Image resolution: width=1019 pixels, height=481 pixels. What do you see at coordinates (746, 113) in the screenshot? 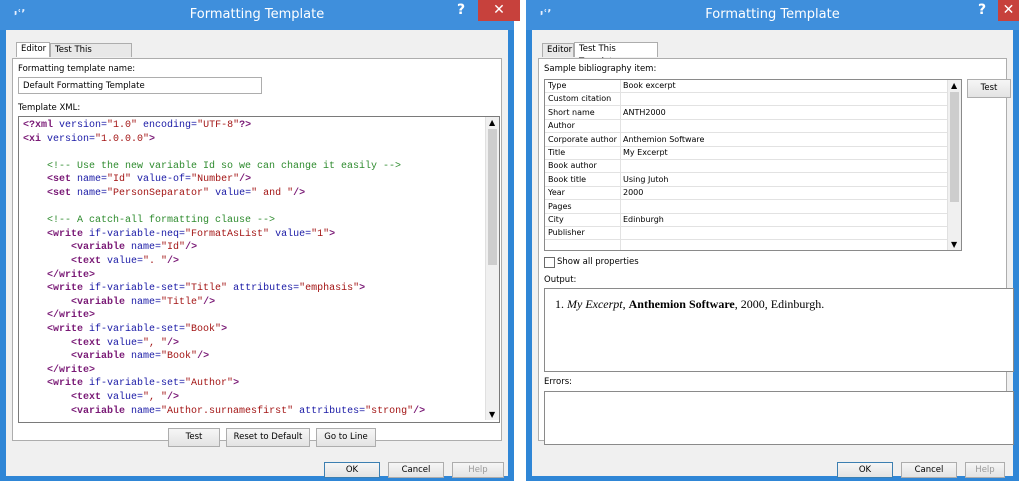
I see `property-row: Short name ANTH2000` at bounding box center [746, 113].